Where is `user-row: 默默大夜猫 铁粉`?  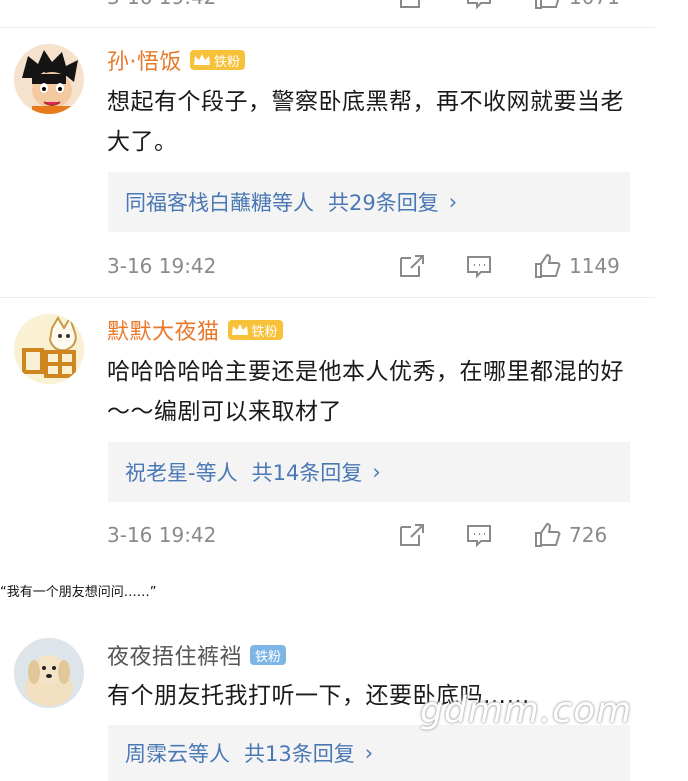
user-row: 默默大夜猫 铁粉 is located at coordinates (195, 330).